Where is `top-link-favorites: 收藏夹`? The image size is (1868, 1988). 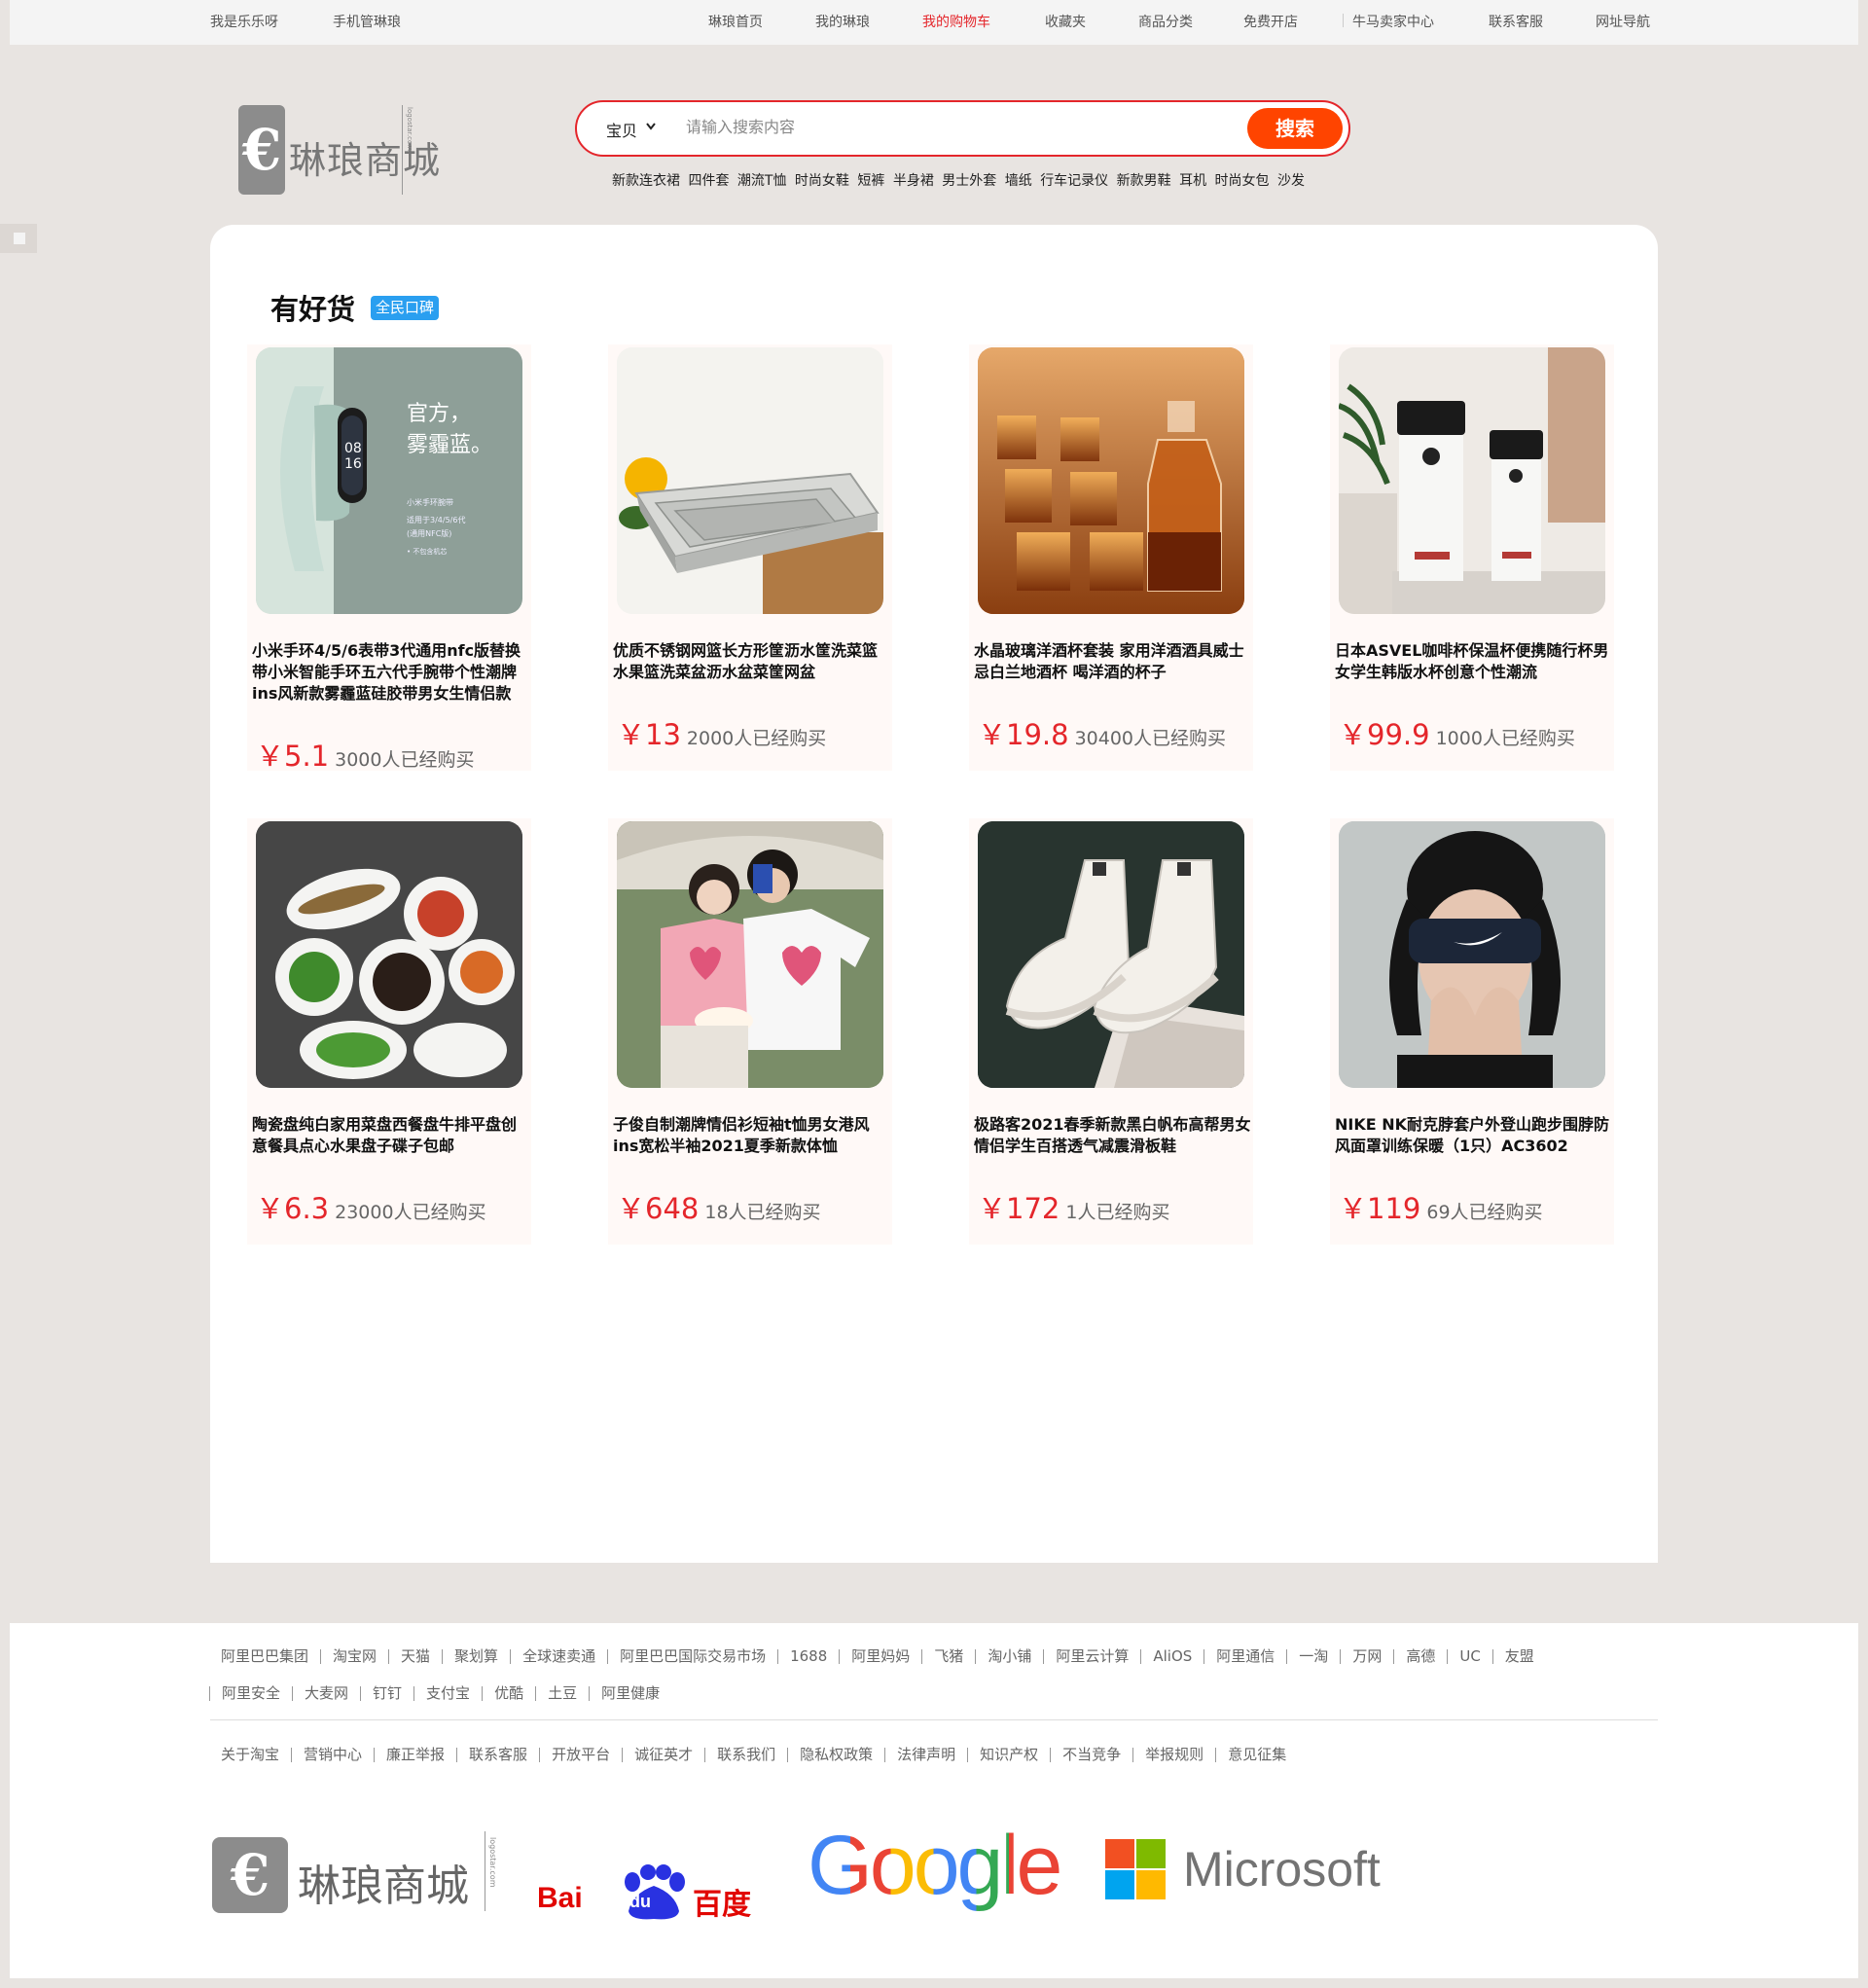
top-link-favorites: 收藏夹 is located at coordinates (1065, 21).